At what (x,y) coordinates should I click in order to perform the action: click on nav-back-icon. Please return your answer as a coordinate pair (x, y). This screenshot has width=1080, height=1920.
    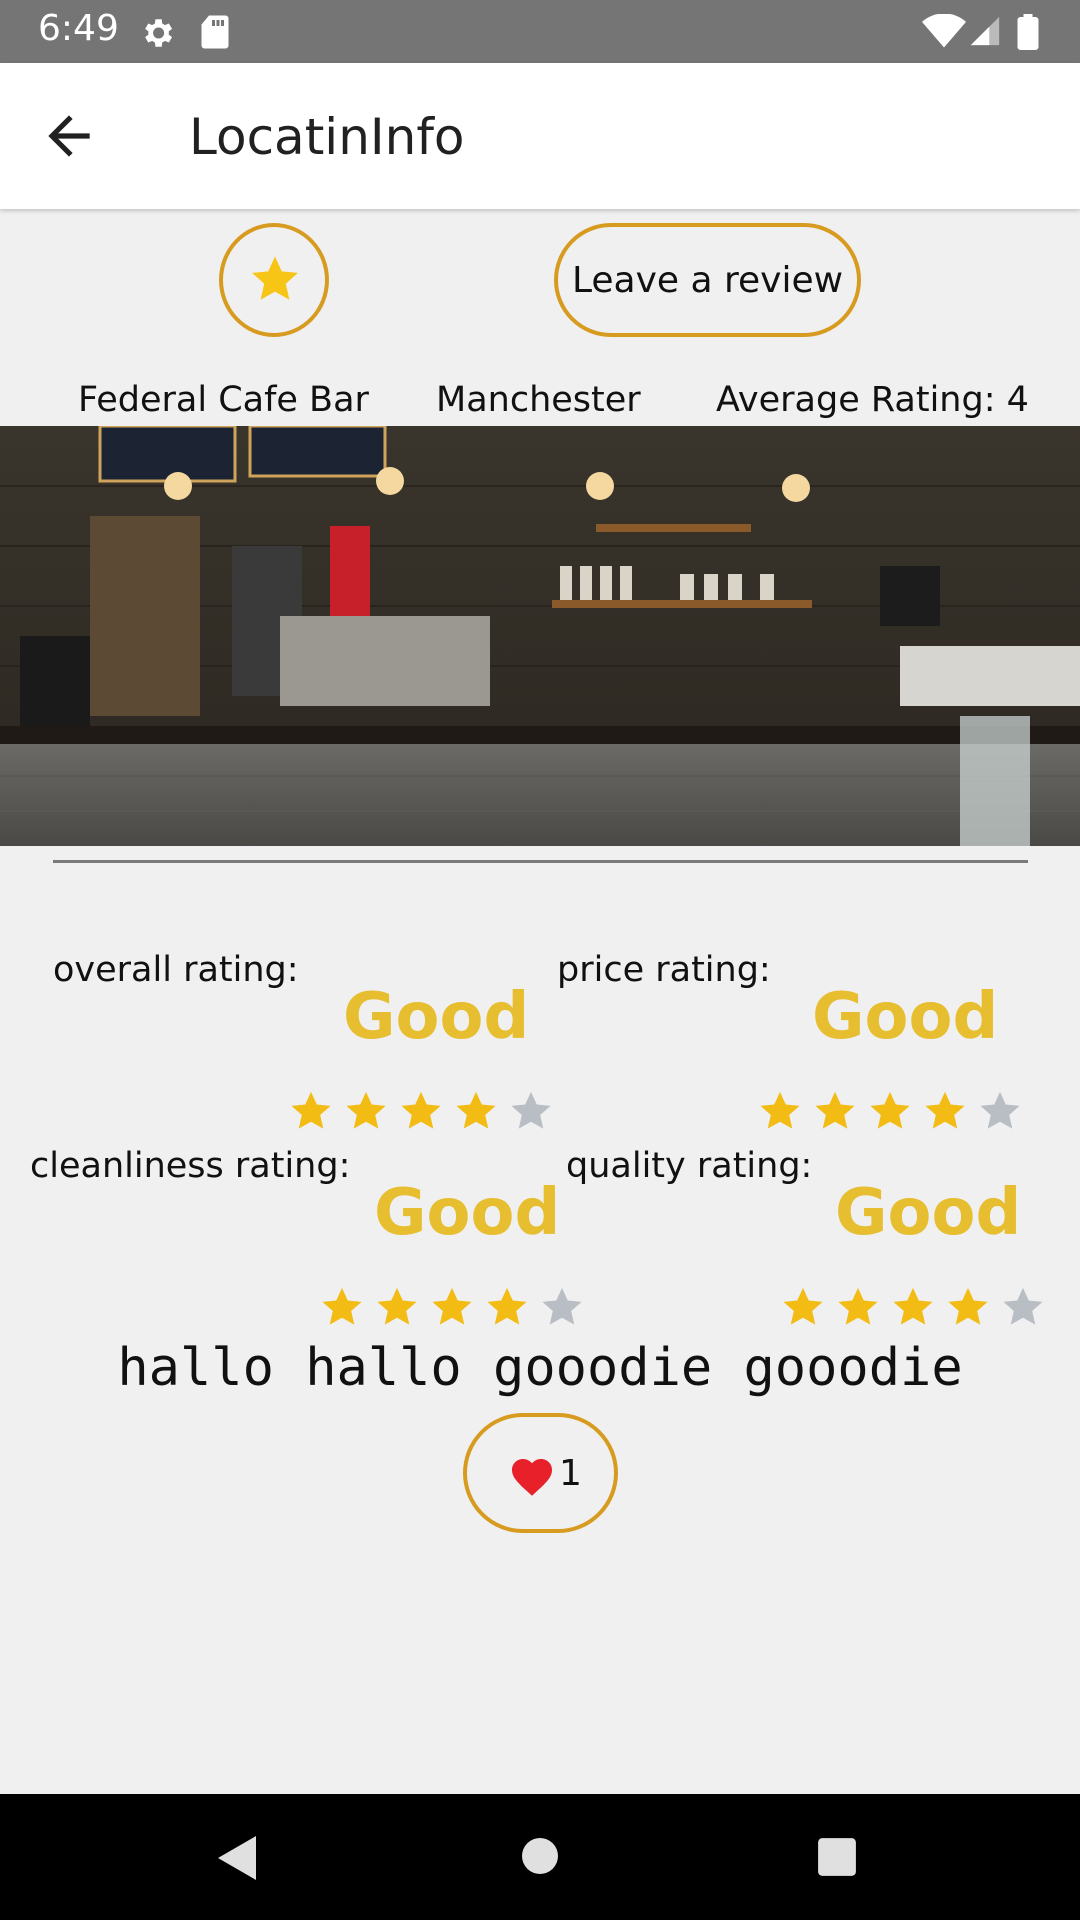
    Looking at the image, I should click on (238, 1858).